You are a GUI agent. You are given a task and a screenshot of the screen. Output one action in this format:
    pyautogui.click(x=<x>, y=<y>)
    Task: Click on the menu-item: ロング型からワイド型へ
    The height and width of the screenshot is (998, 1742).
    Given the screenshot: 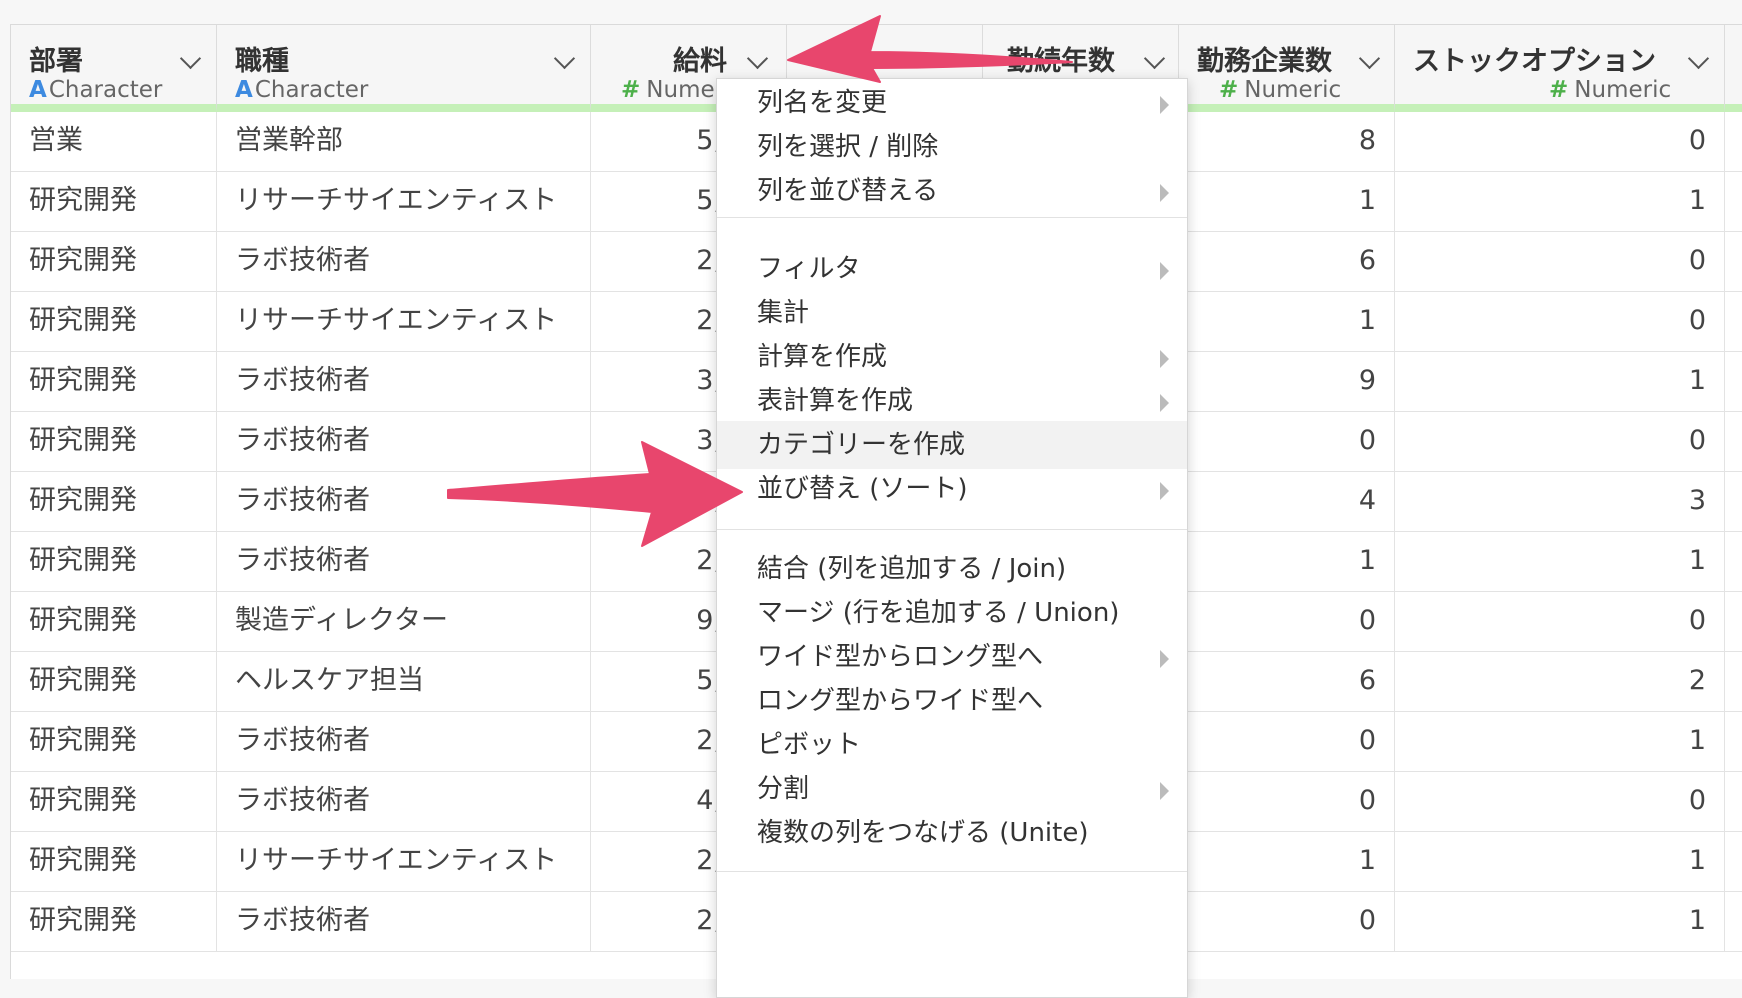 What is the action you would take?
    pyautogui.click(x=952, y=701)
    